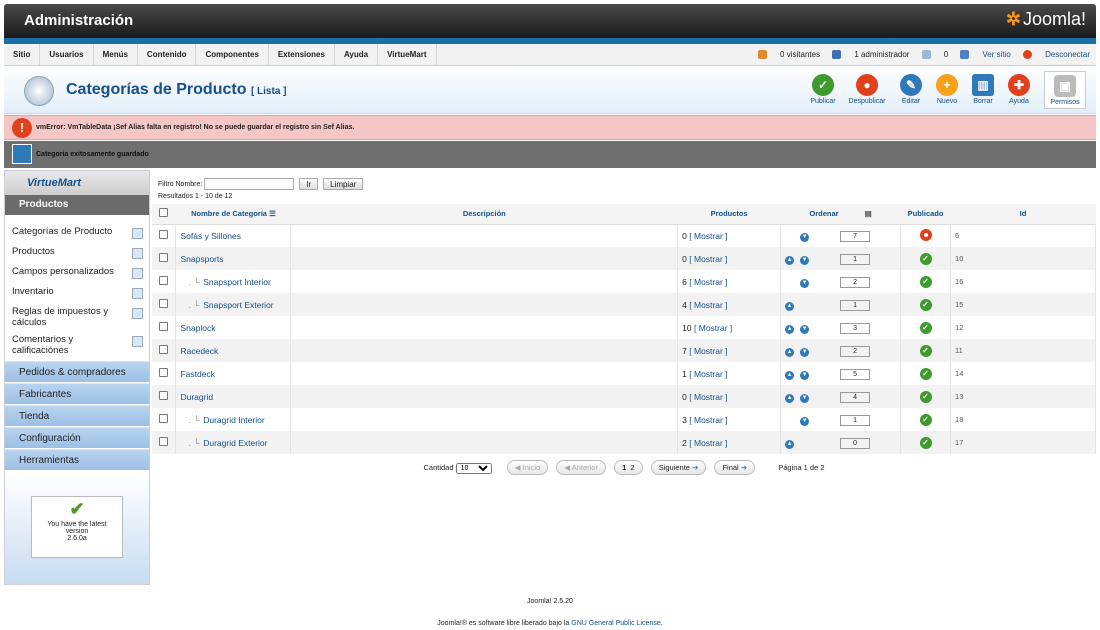  I want to click on menu-virtuemart: VirtueMart, so click(407, 54).